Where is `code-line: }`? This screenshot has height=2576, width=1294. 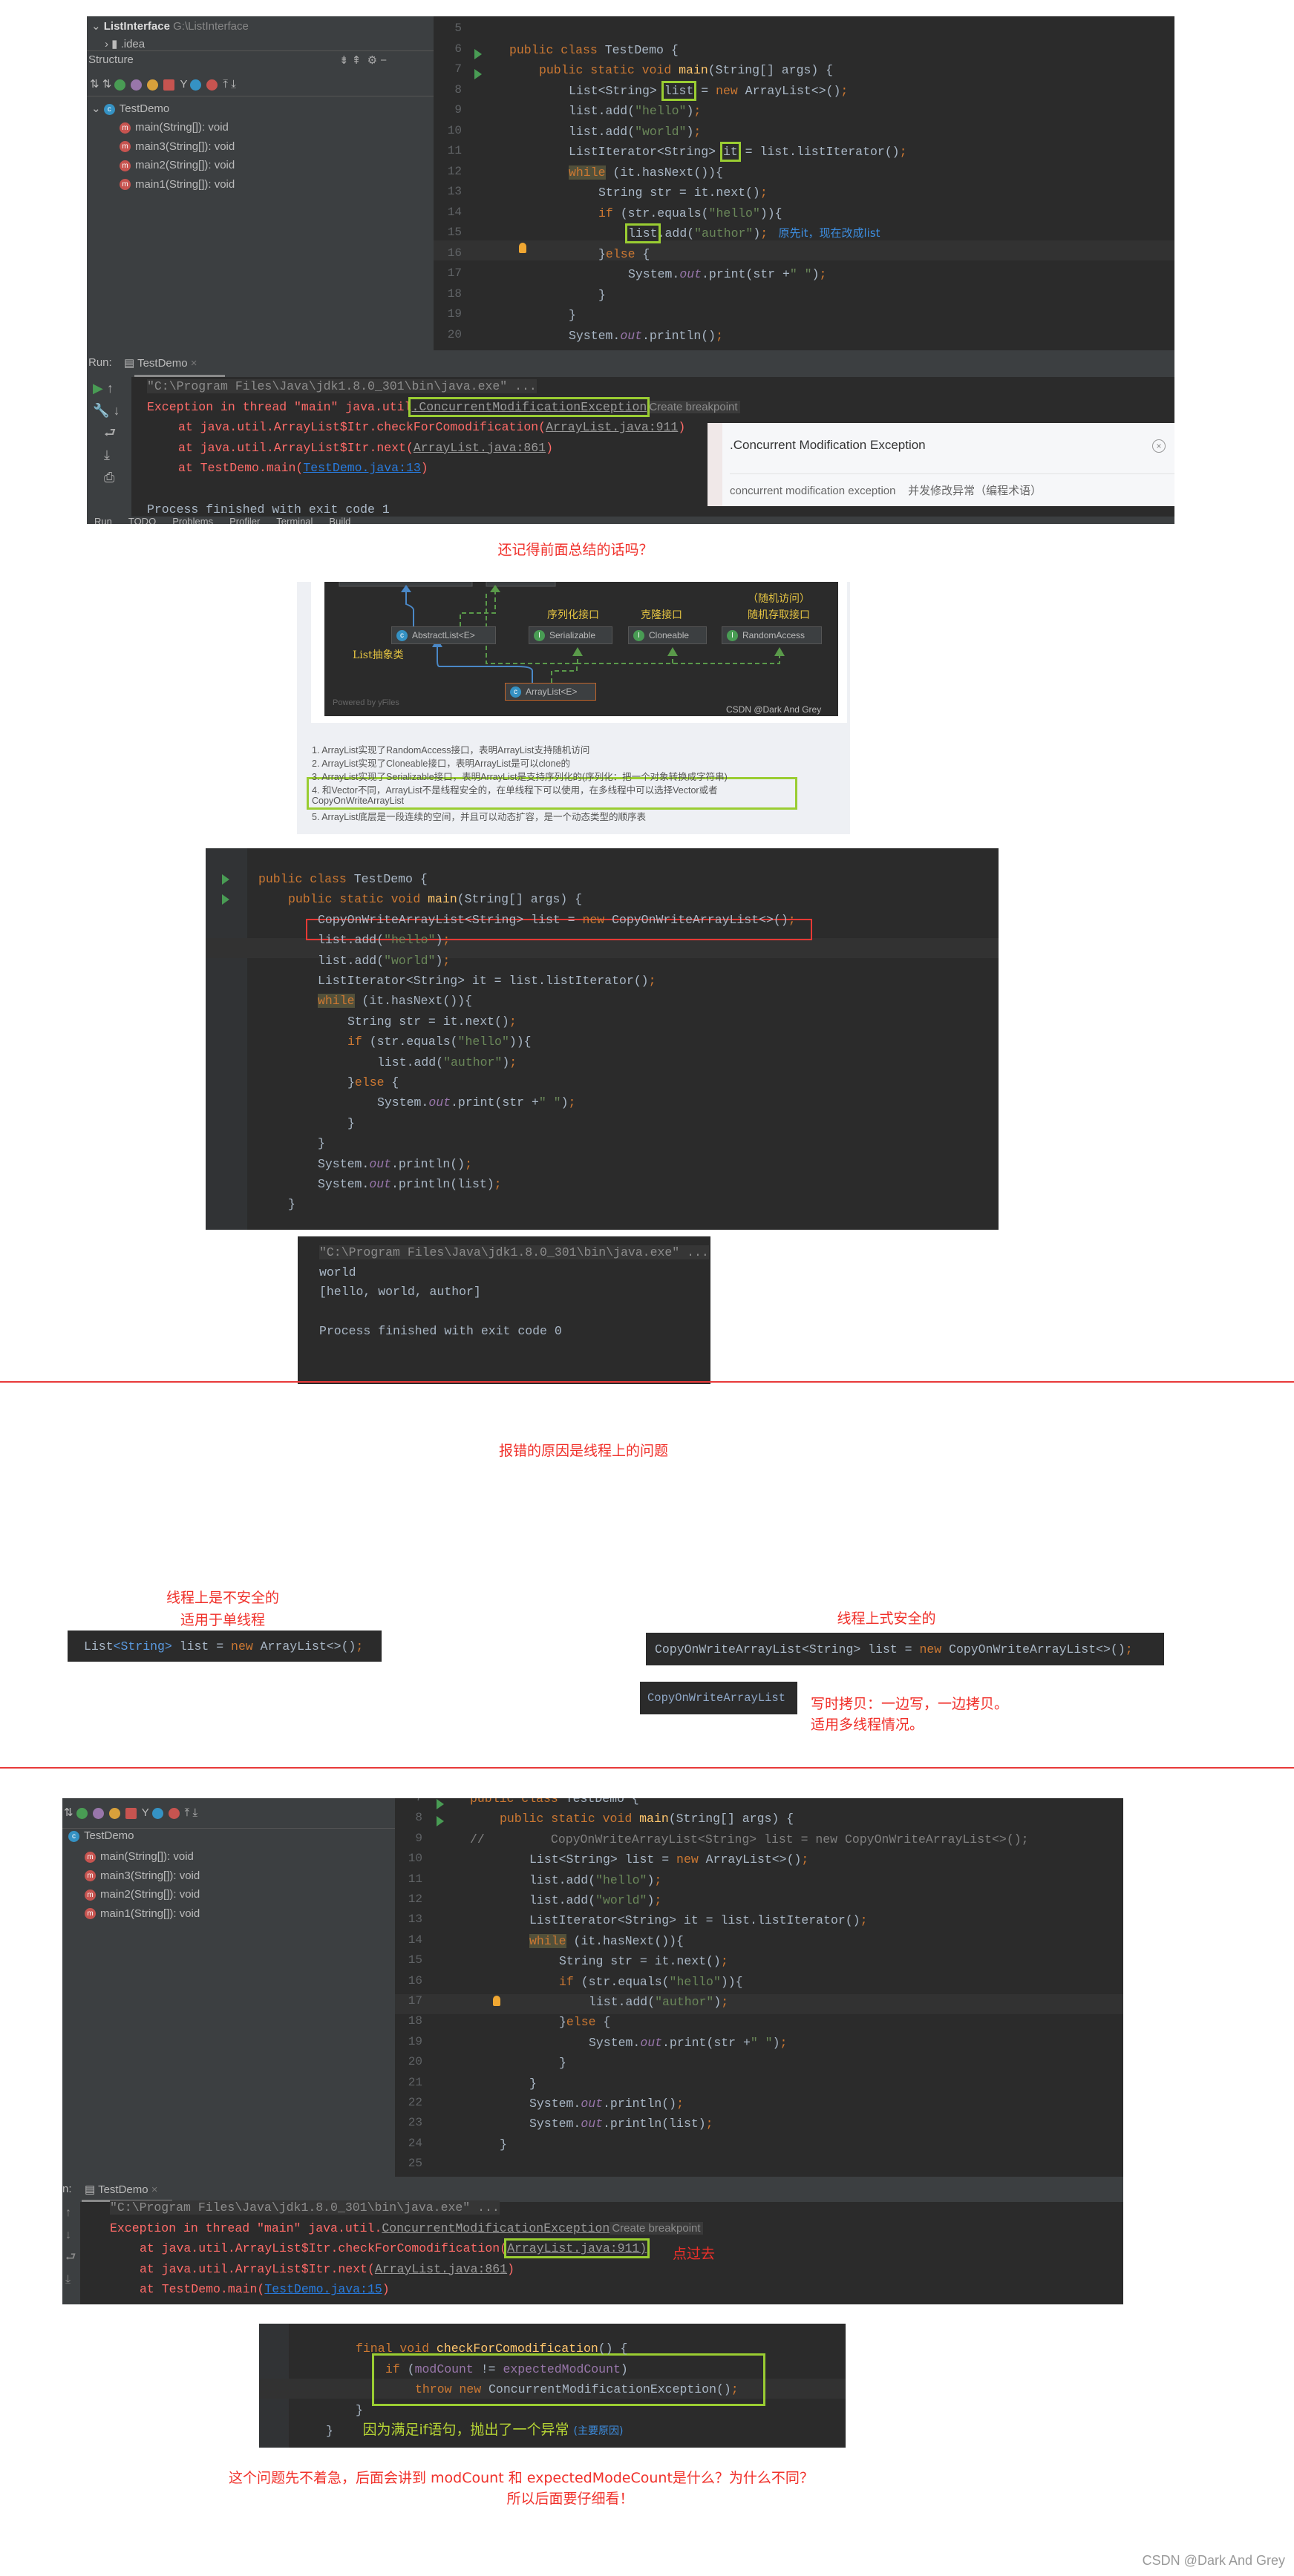
code-line: } is located at coordinates (291, 1204).